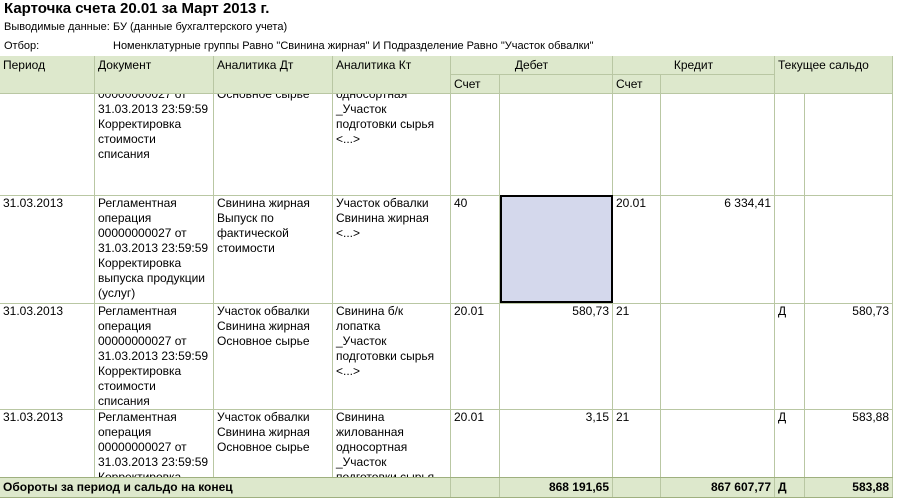 The image size is (917, 502). What do you see at coordinates (47, 144) in the screenshot?
I see `cell-period` at bounding box center [47, 144].